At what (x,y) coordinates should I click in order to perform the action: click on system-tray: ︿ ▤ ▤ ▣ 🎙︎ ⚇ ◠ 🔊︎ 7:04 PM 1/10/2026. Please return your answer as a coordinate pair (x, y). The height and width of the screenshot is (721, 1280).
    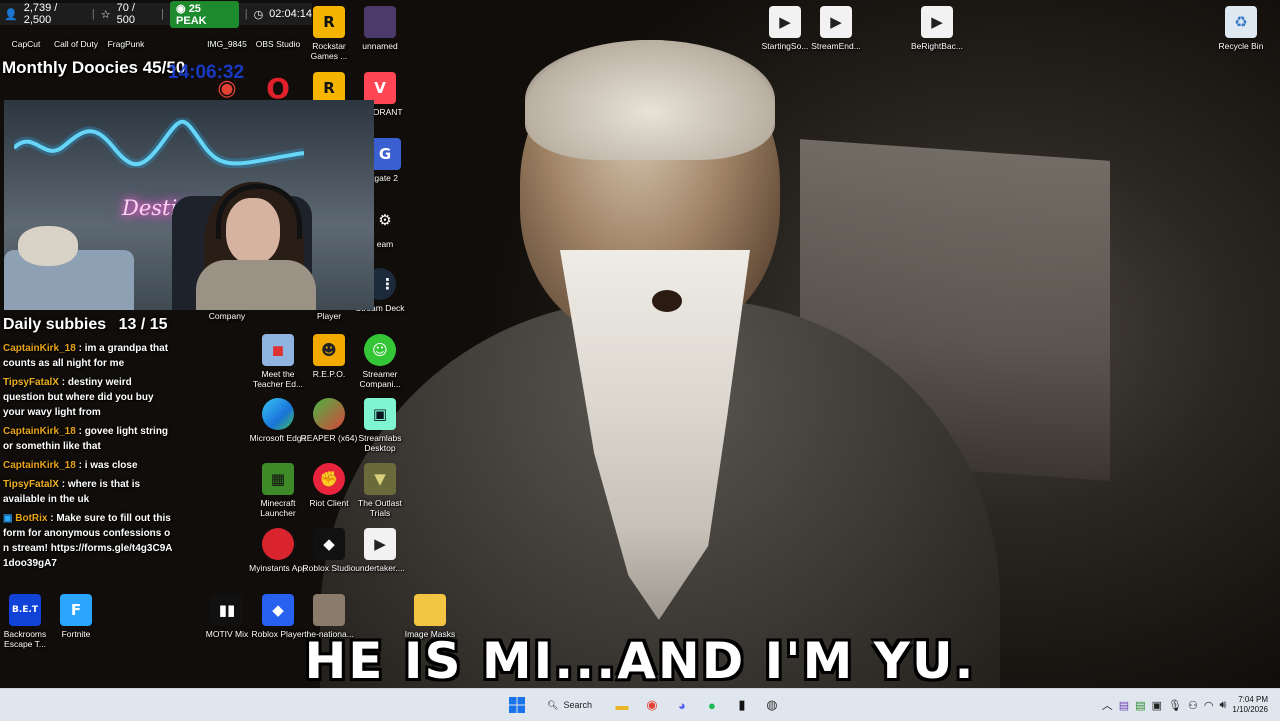
    Looking at the image, I should click on (1185, 705).